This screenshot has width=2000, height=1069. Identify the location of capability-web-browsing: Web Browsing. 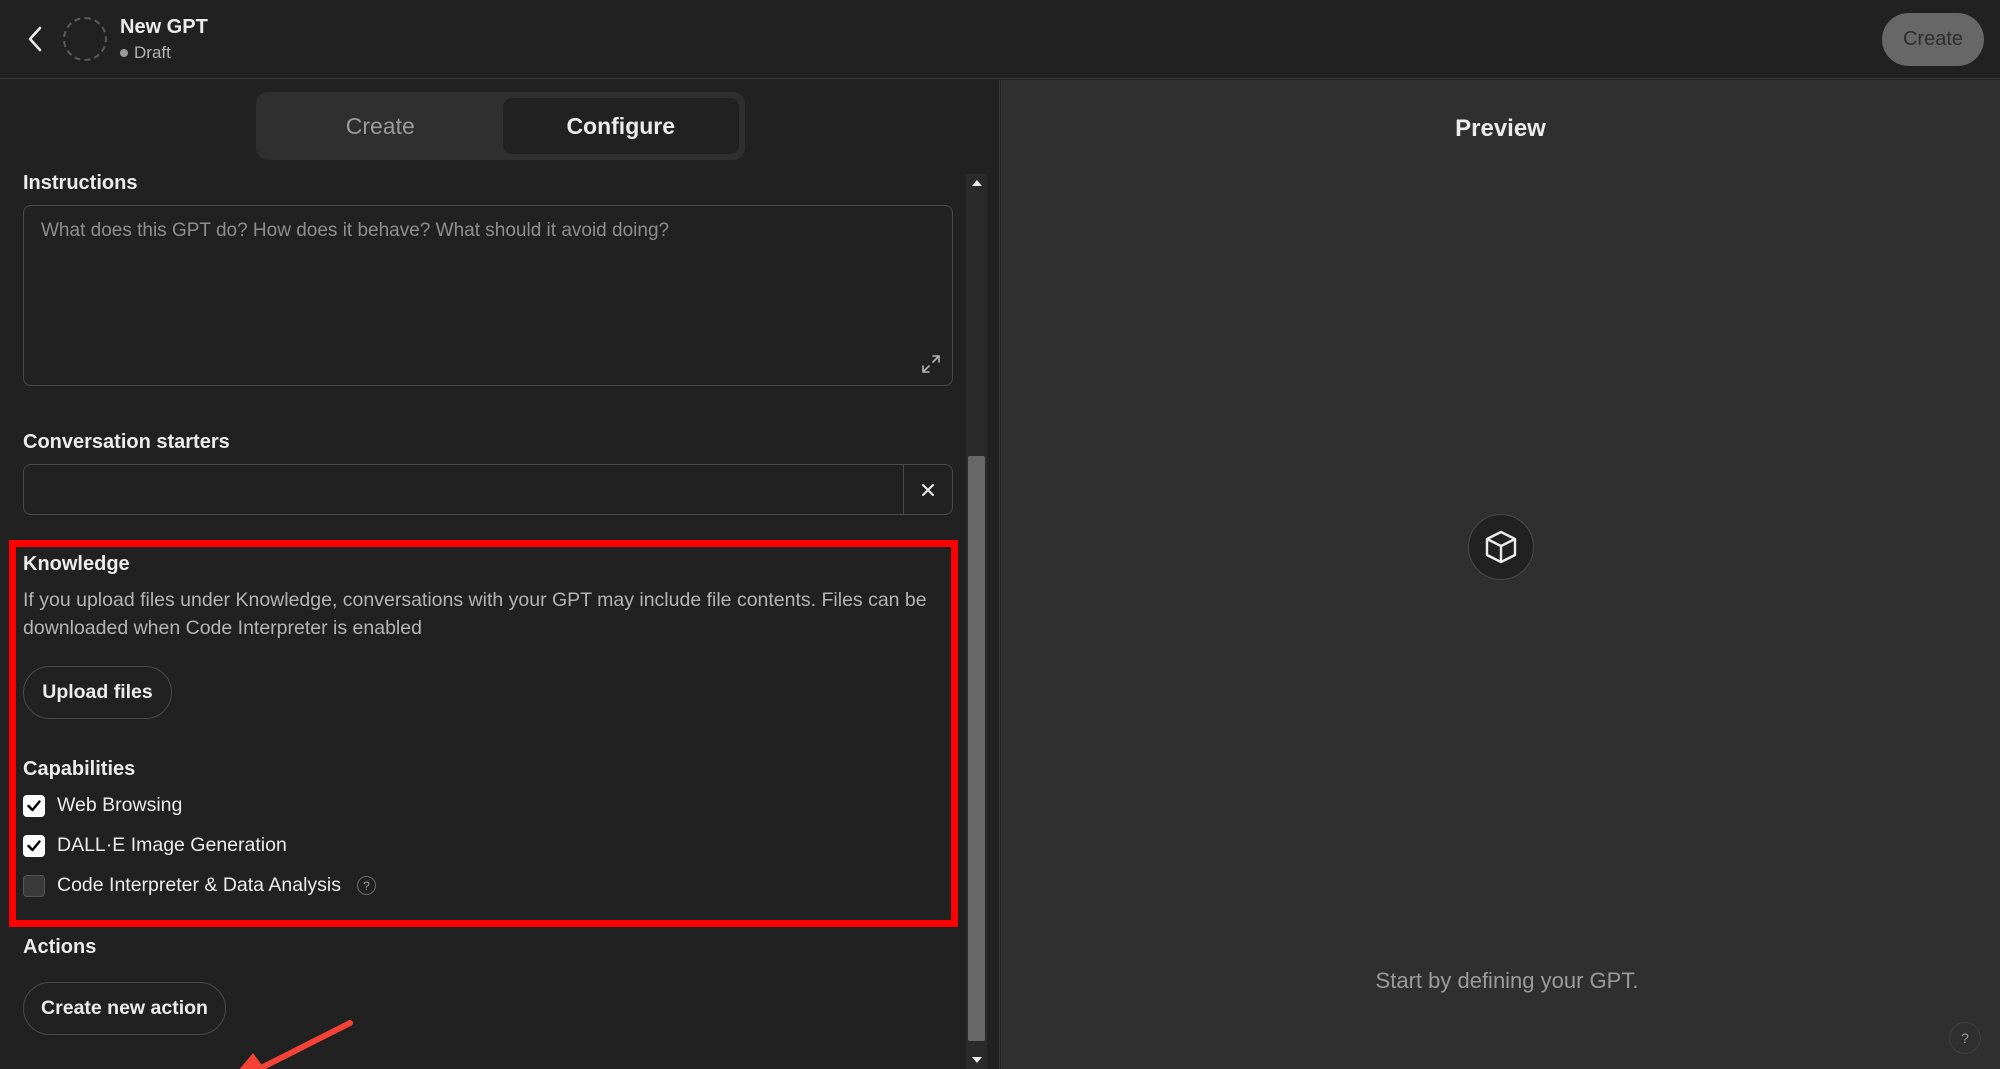
(102, 805).